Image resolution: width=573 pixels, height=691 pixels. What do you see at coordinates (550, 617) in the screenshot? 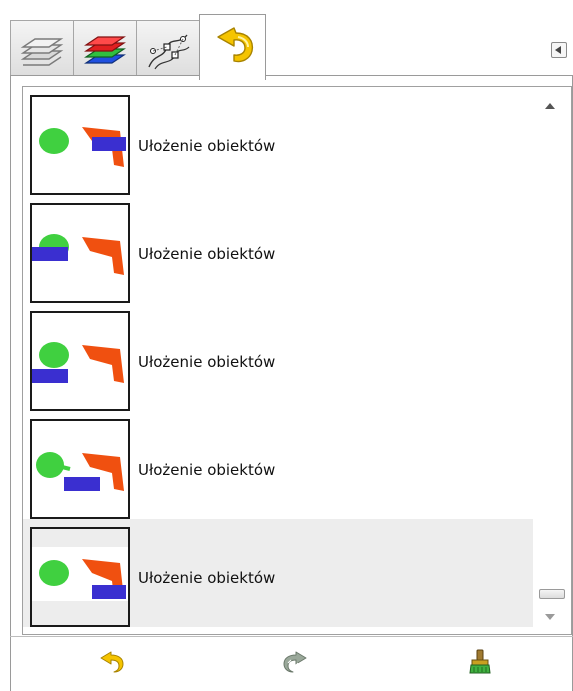
I see `scroll-down-arrow-icon` at bounding box center [550, 617].